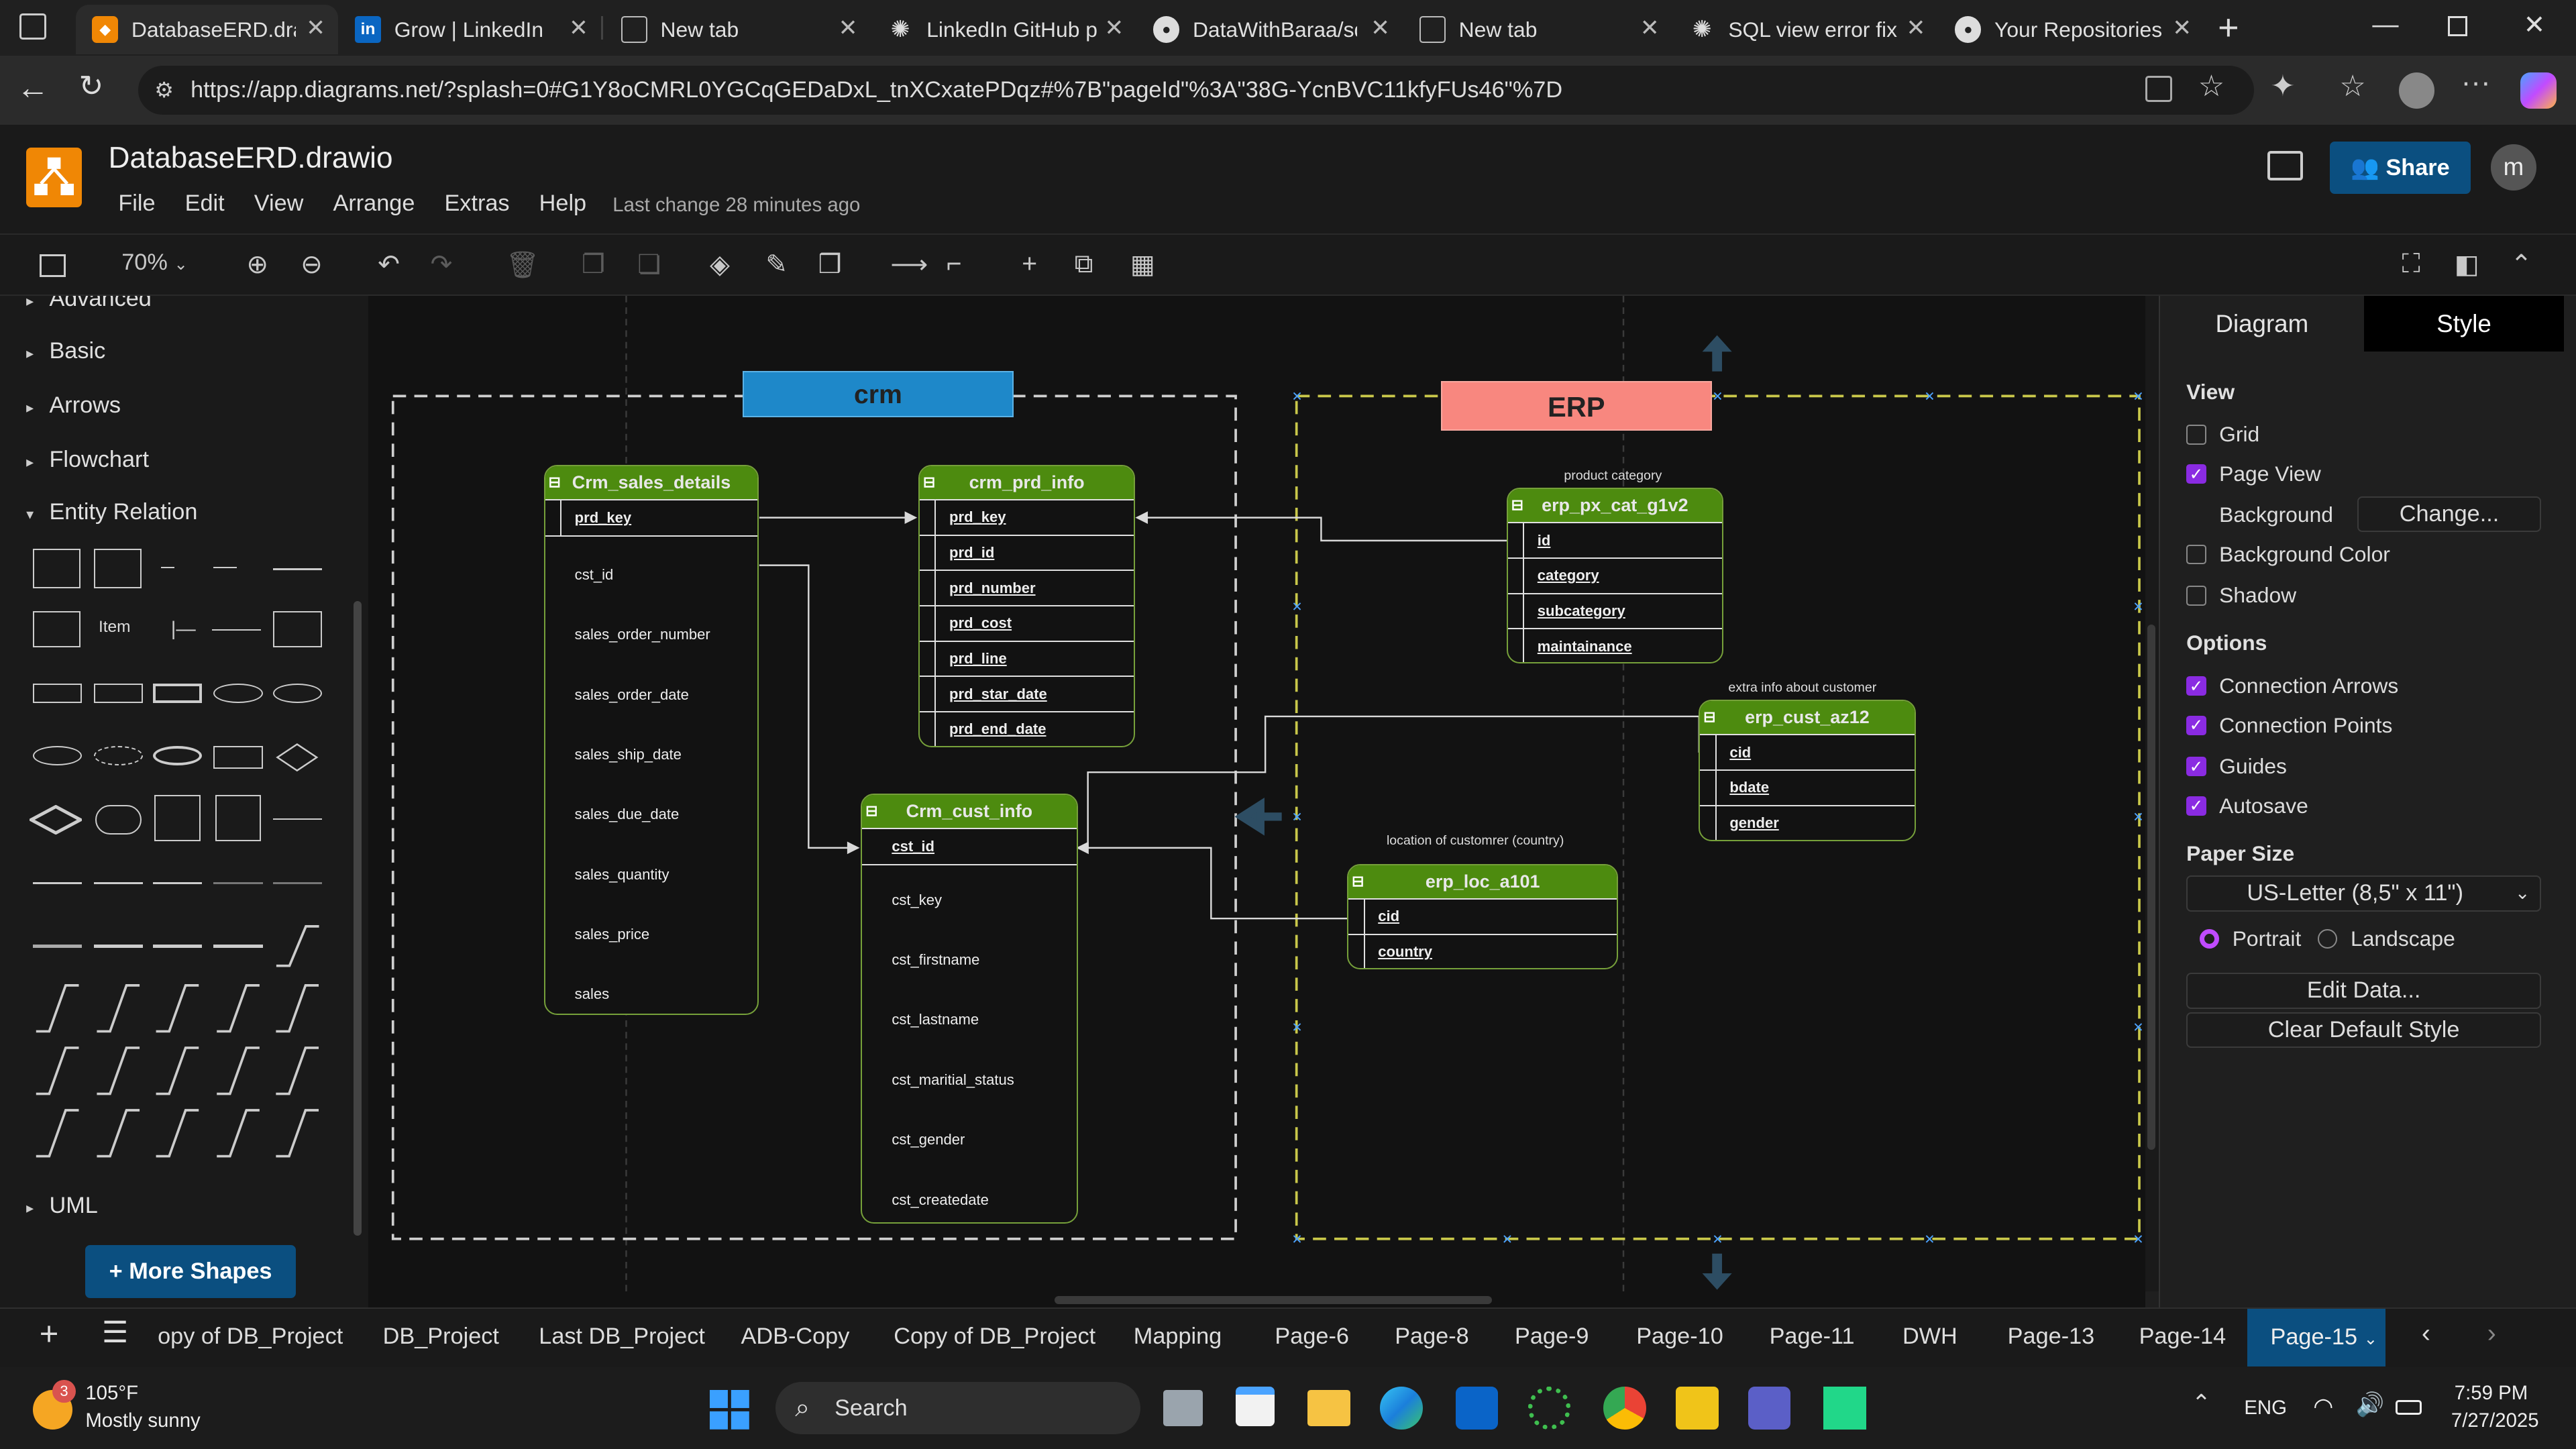 The image size is (2576, 1449). I want to click on start-button, so click(729, 1409).